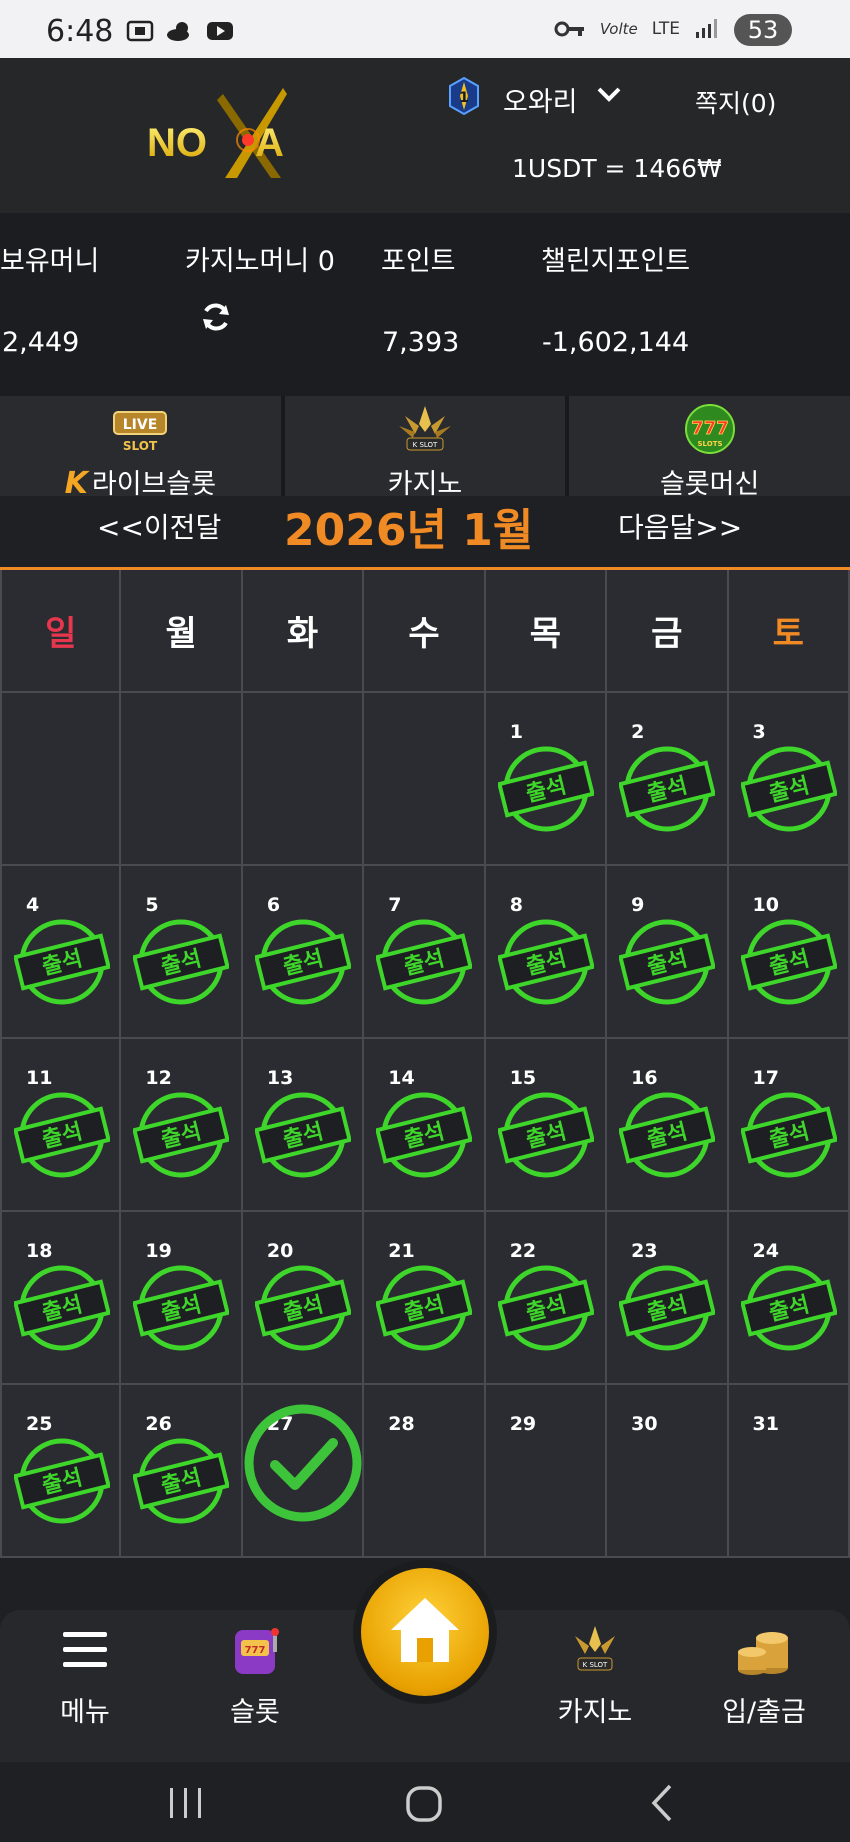  Describe the element at coordinates (668, 1125) in the screenshot. I see `calendar-day: 16 출석` at that location.